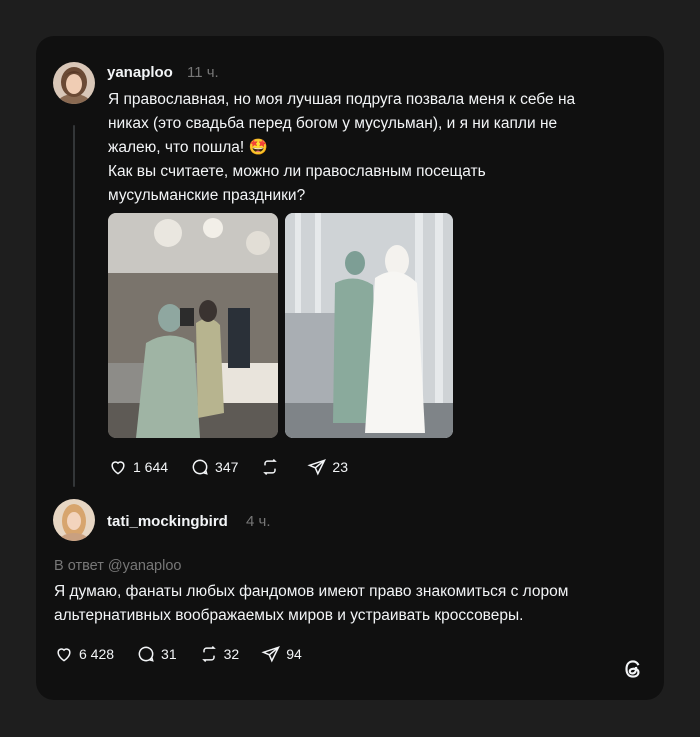 The width and height of the screenshot is (700, 737). I want to click on post-share-count: 23, so click(340, 467).